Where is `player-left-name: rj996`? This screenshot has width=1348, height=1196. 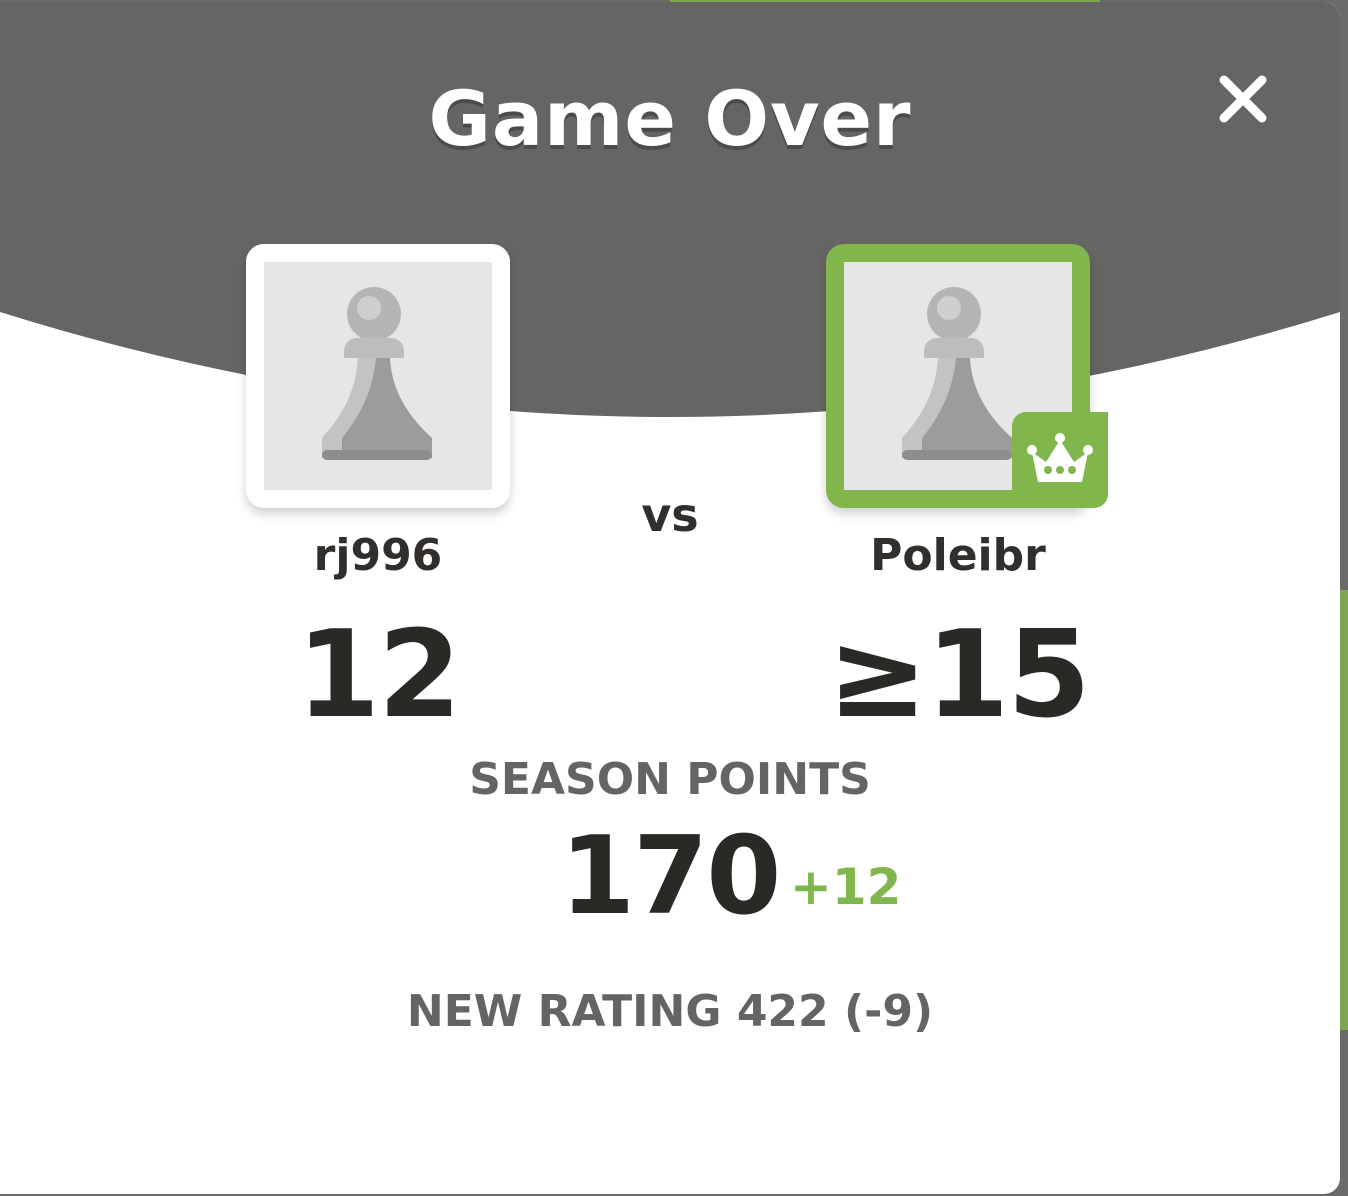
player-left-name: rj996 is located at coordinates (378, 555).